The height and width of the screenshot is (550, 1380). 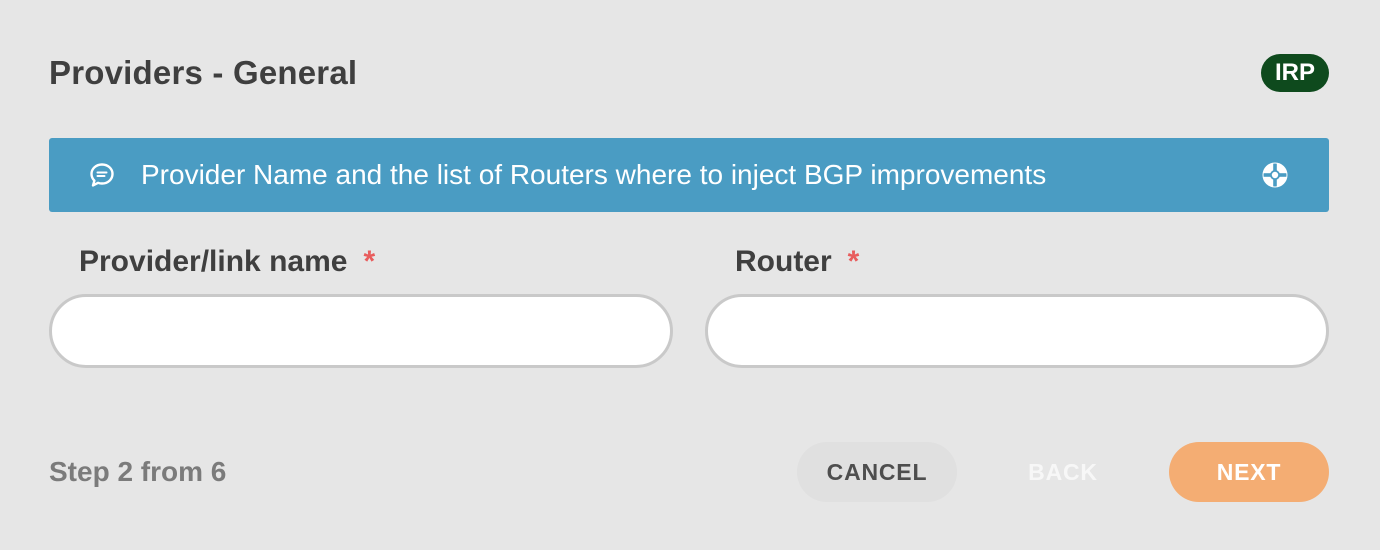 What do you see at coordinates (1017, 331) in the screenshot?
I see `router-input` at bounding box center [1017, 331].